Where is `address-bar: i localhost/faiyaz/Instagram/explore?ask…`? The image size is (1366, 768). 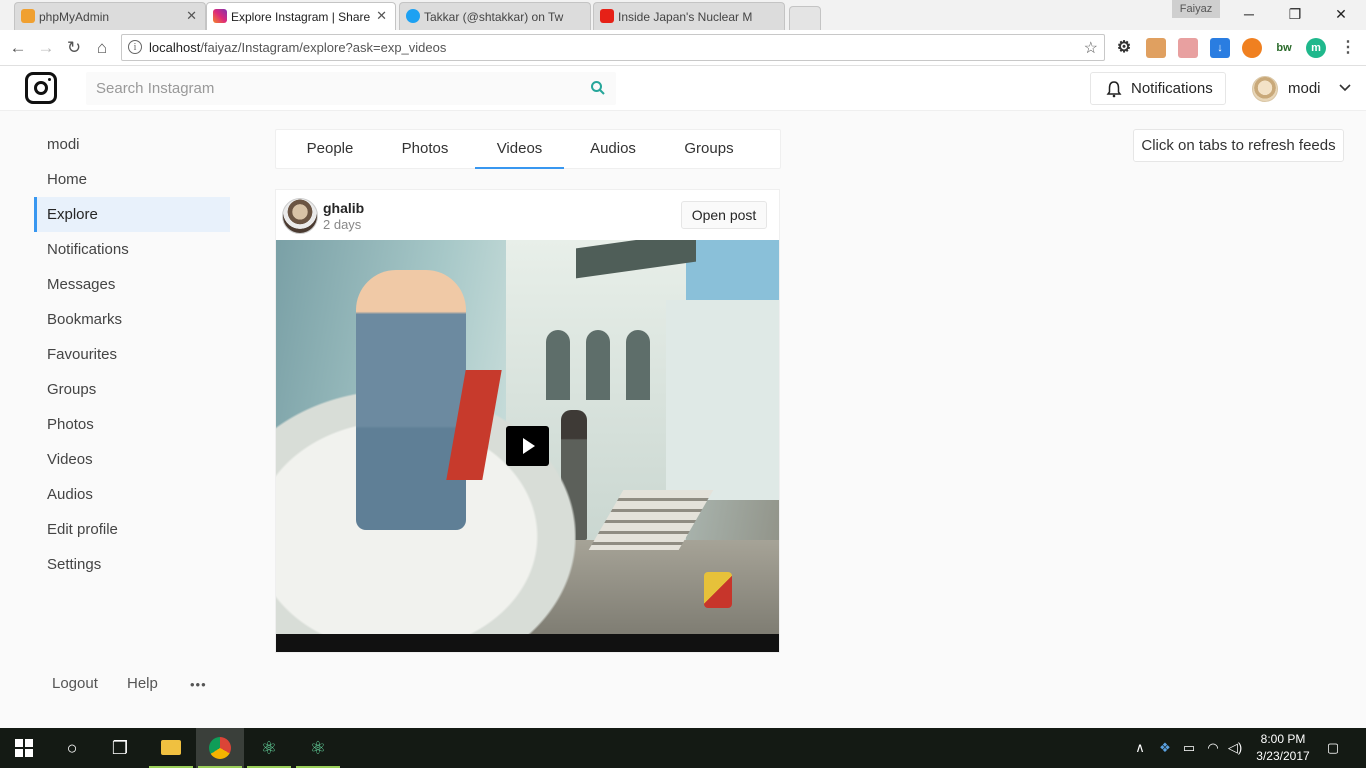
address-bar: i localhost/faiyaz/Instagram/explore?ask… is located at coordinates (613, 47).